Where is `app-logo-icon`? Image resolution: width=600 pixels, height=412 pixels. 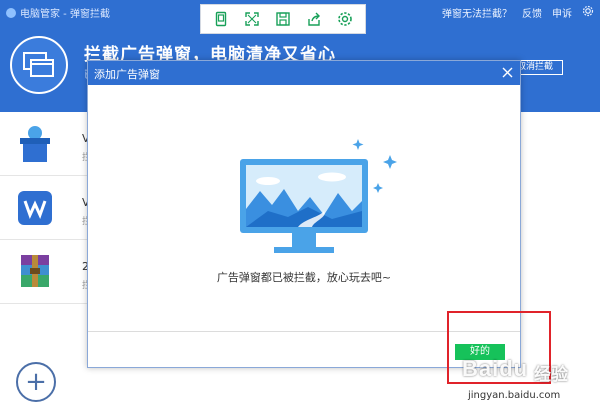 app-logo-icon is located at coordinates (11, 12).